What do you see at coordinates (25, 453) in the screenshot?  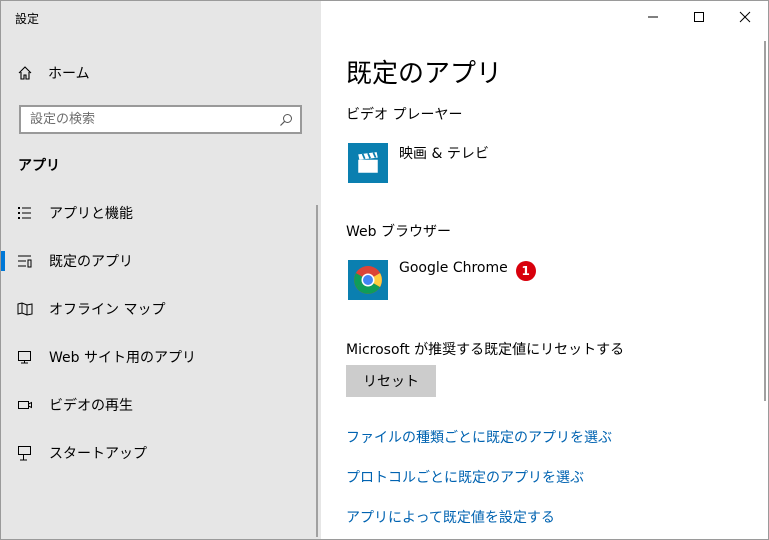 I see `startup-icon` at bounding box center [25, 453].